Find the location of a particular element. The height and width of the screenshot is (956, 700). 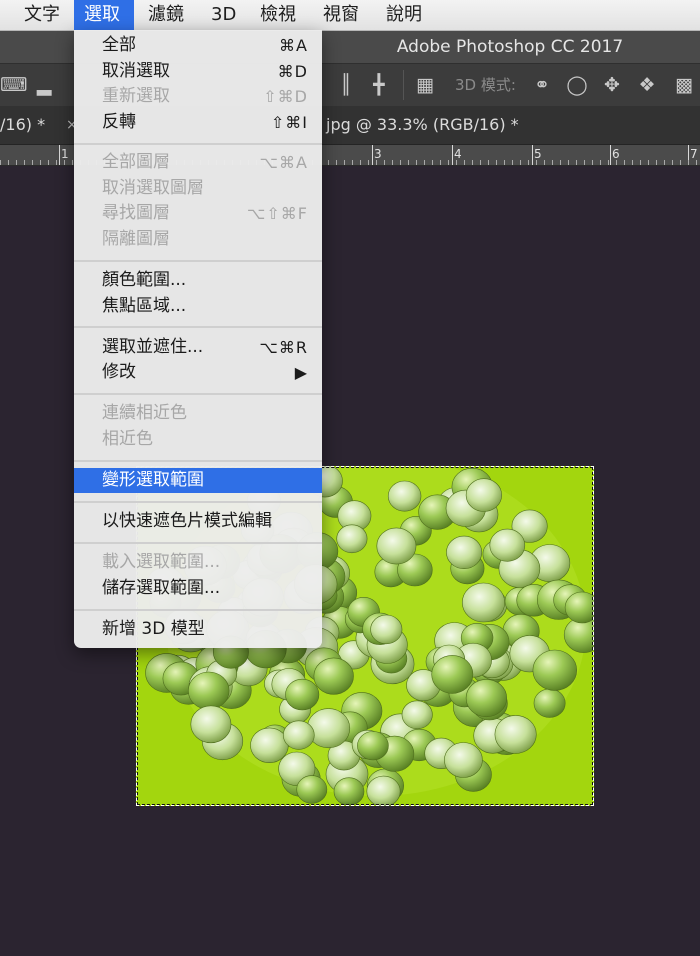

menu-window: 視窗 is located at coordinates (341, 15).